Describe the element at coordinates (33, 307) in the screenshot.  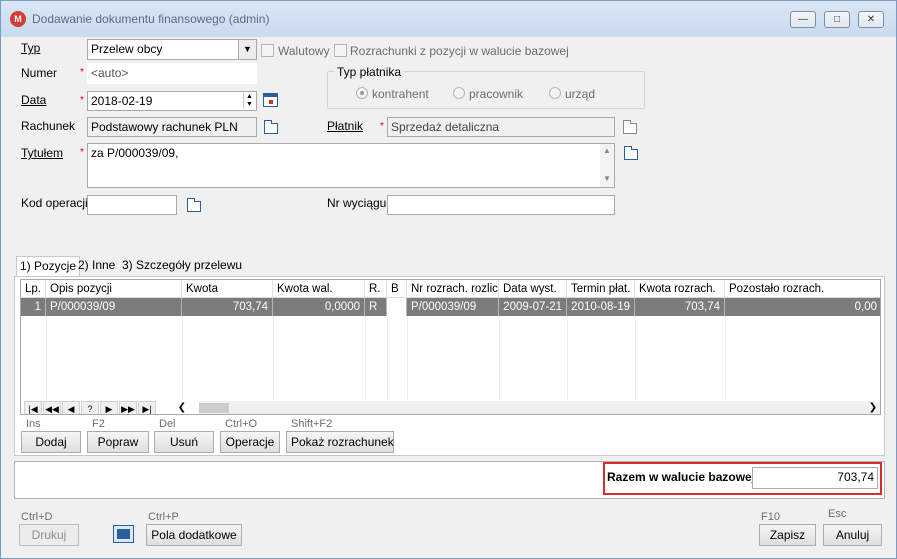
I see `cell-lp: 1` at that location.